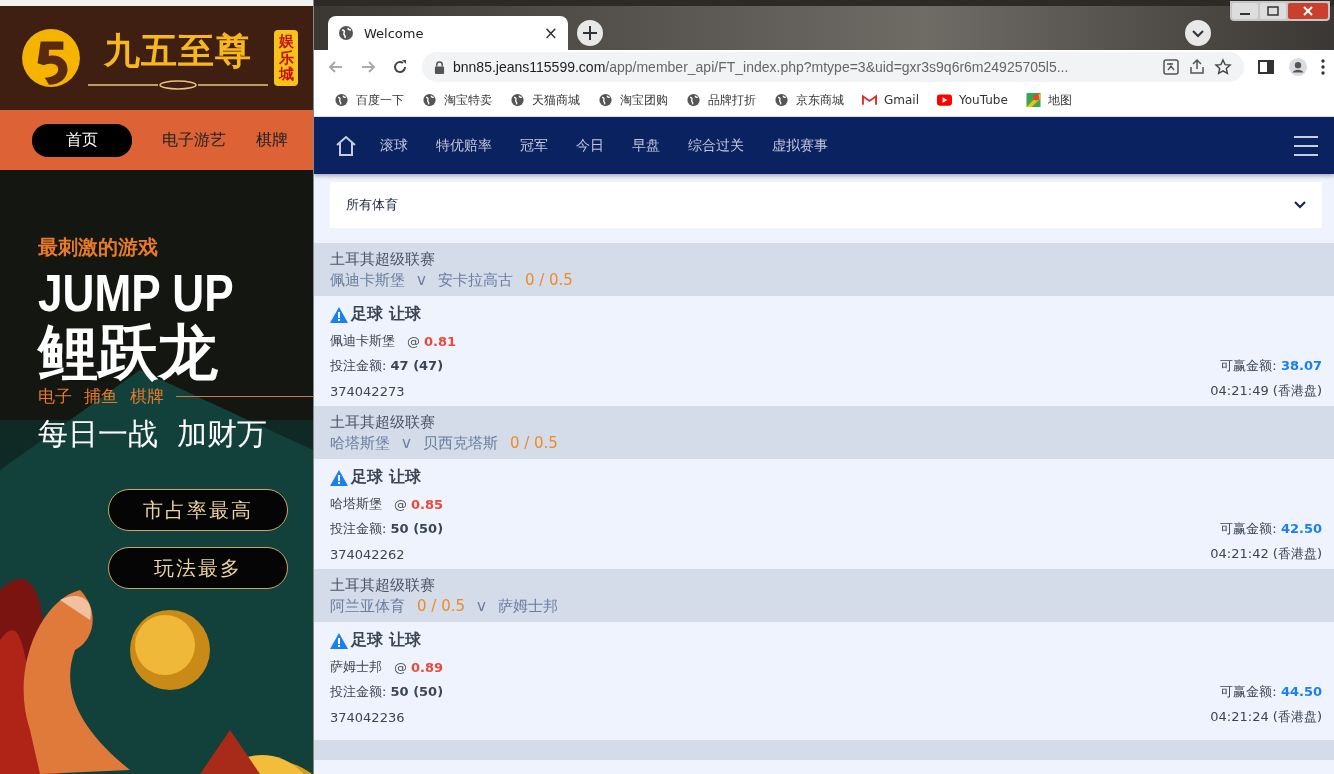 This screenshot has width=1334, height=774. Describe the element at coordinates (360, 443) in the screenshot. I see `team-name: 哈塔斯堡` at that location.